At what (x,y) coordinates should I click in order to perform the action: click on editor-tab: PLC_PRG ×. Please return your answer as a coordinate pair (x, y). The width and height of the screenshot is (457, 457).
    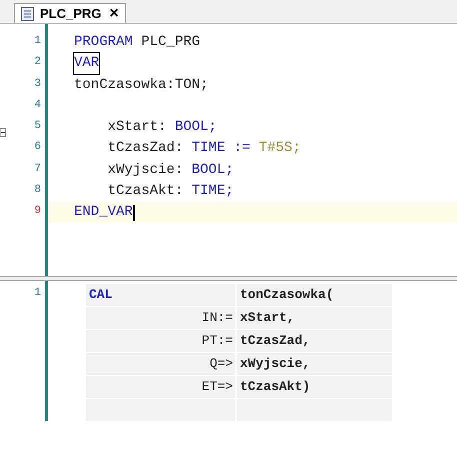
    Looking at the image, I should click on (70, 13).